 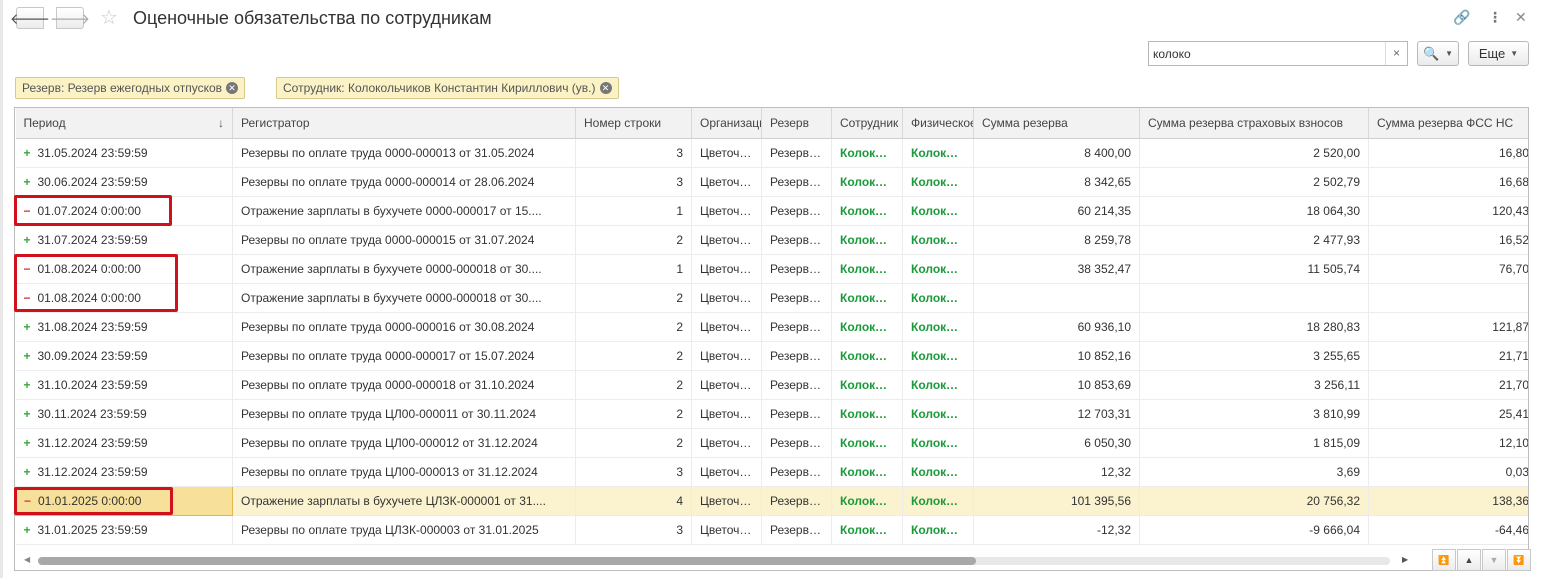 I want to click on favorite-star-icon: ☆, so click(x=109, y=17).